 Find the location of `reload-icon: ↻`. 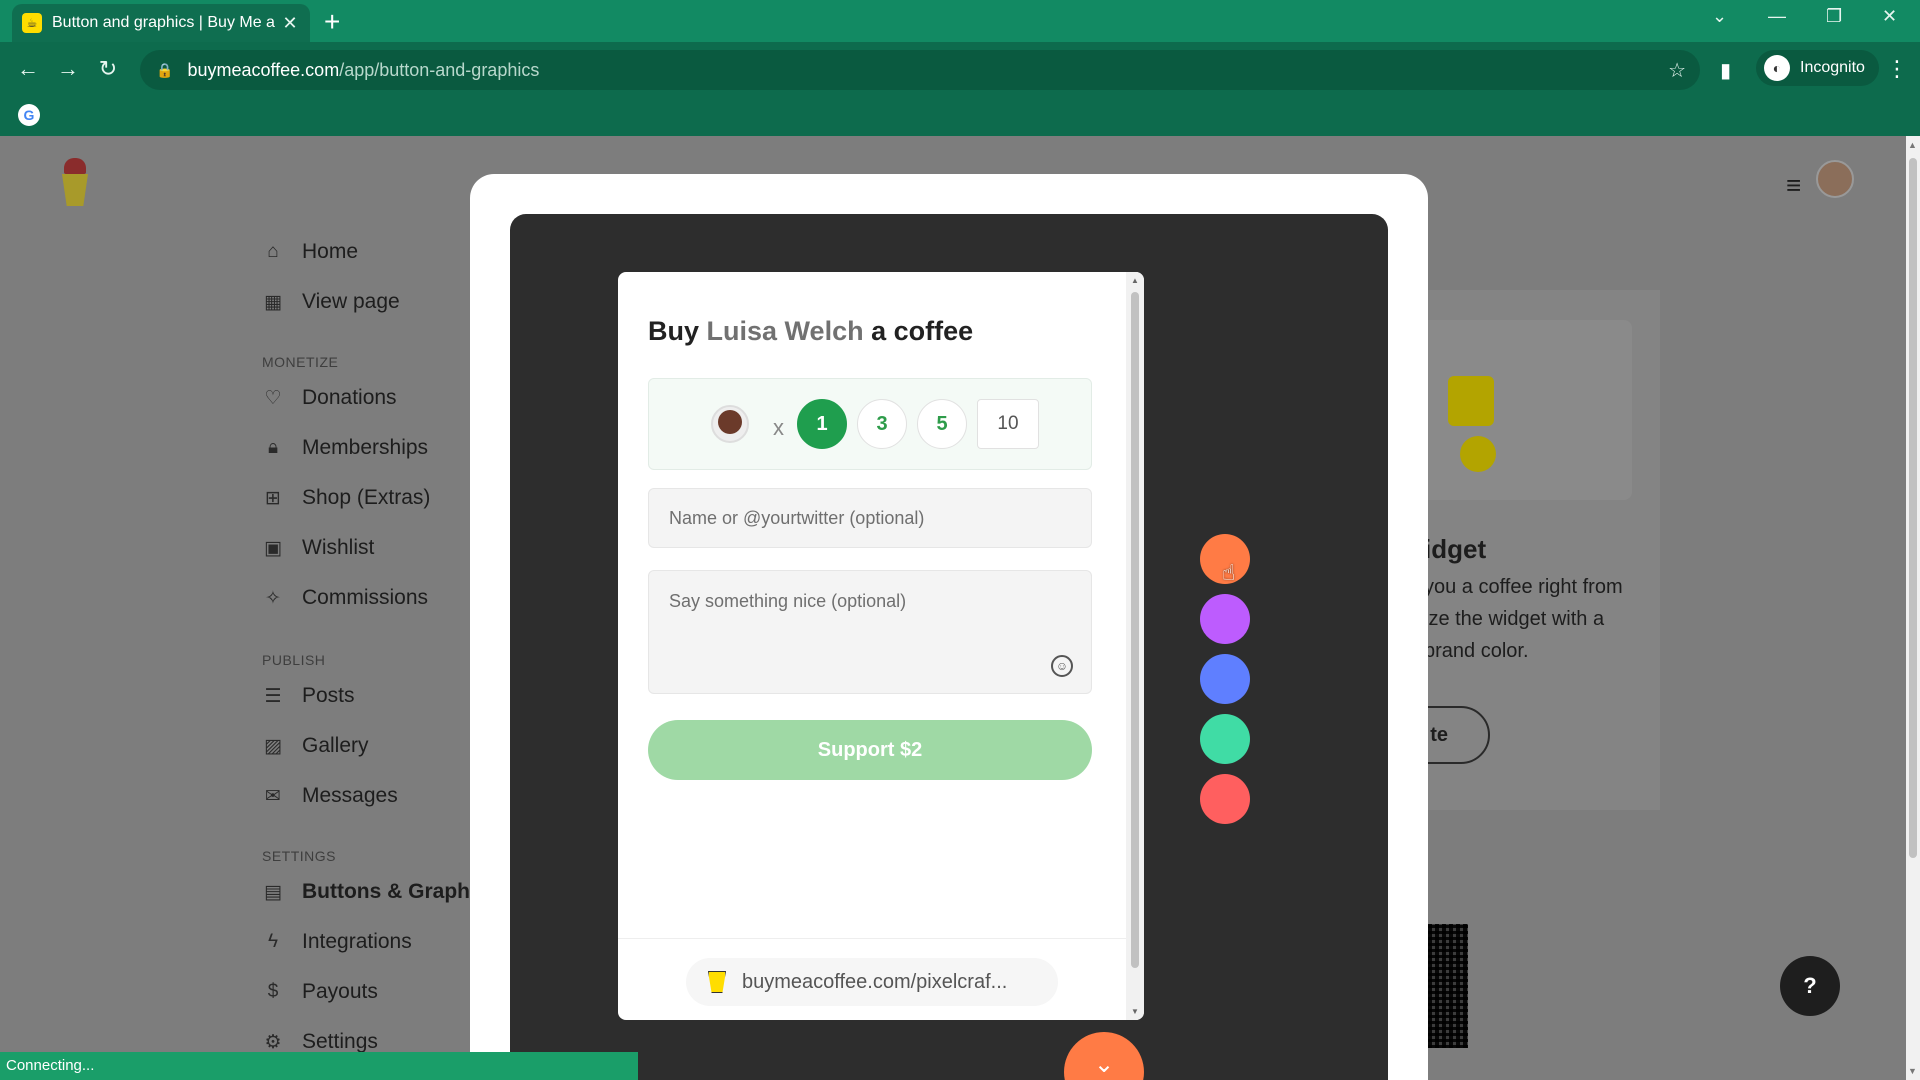

reload-icon: ↻ is located at coordinates (108, 69).